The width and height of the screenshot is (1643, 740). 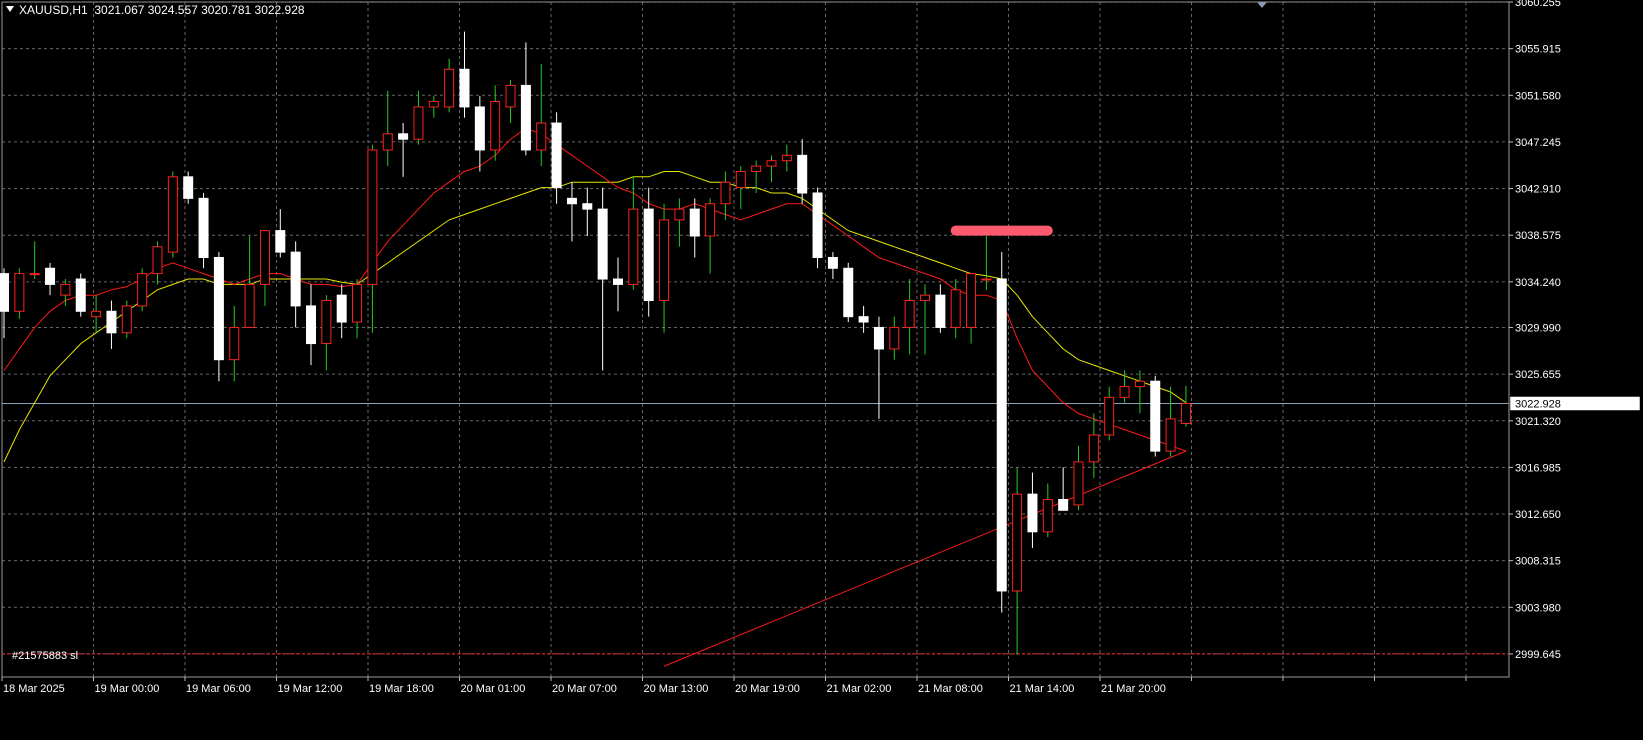 I want to click on y-tick-label: 2999.645, so click(x=1538, y=655).